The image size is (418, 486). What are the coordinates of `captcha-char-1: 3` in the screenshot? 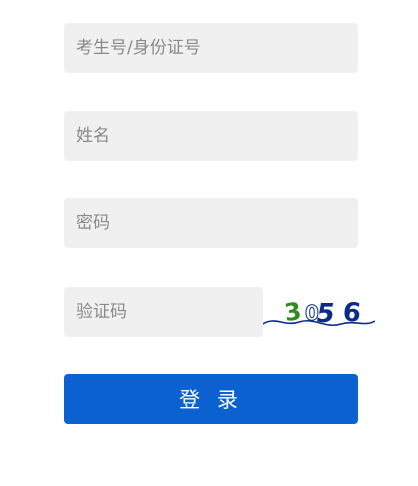 It's located at (293, 312).